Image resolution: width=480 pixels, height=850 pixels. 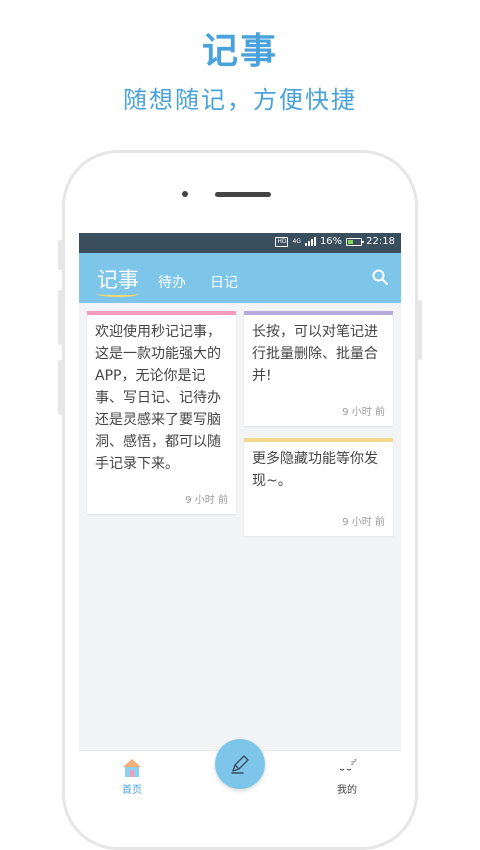 I want to click on app-bar: 记事 待办 日记, so click(x=240, y=278).